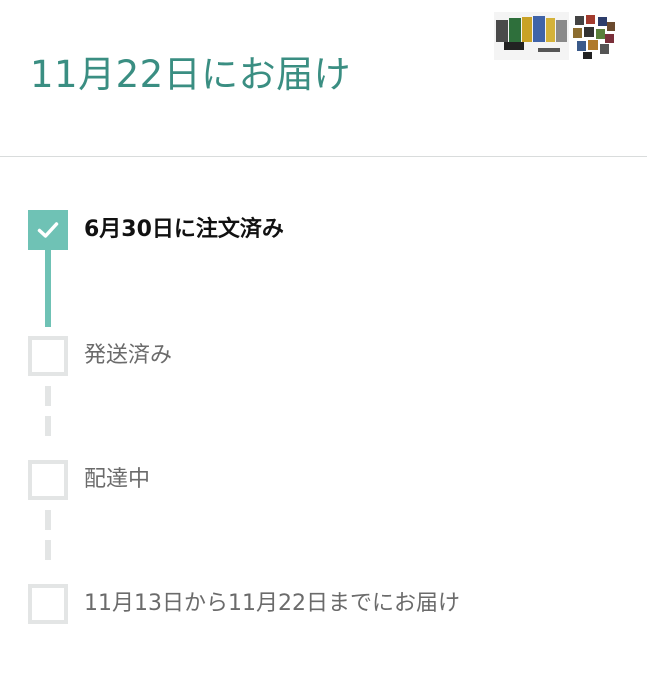  I want to click on checkmark-icon, so click(48, 230).